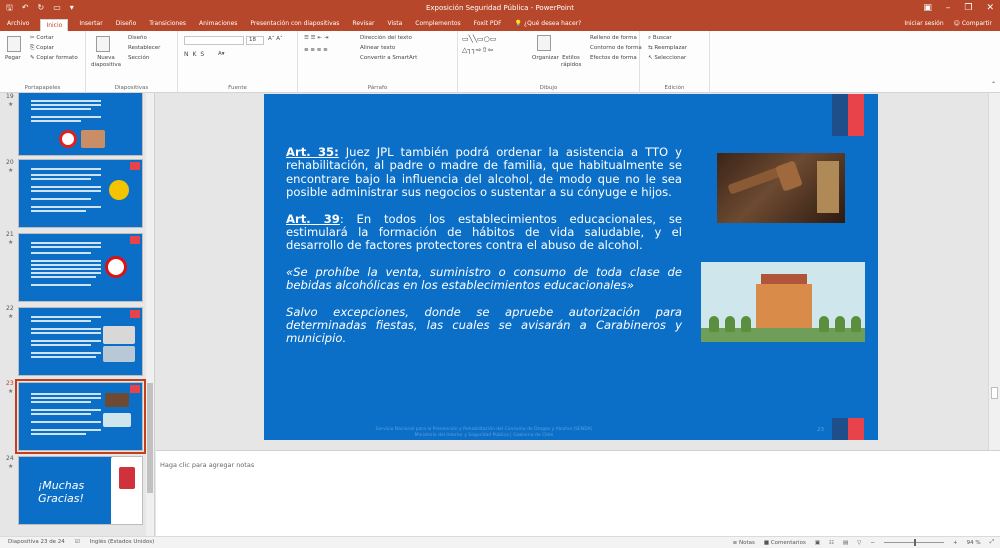 The image size is (1000, 548). Describe the element at coordinates (477, 50) in the screenshot. I see `shapes-row2: △┐┐⇨⇧⇦` at that location.